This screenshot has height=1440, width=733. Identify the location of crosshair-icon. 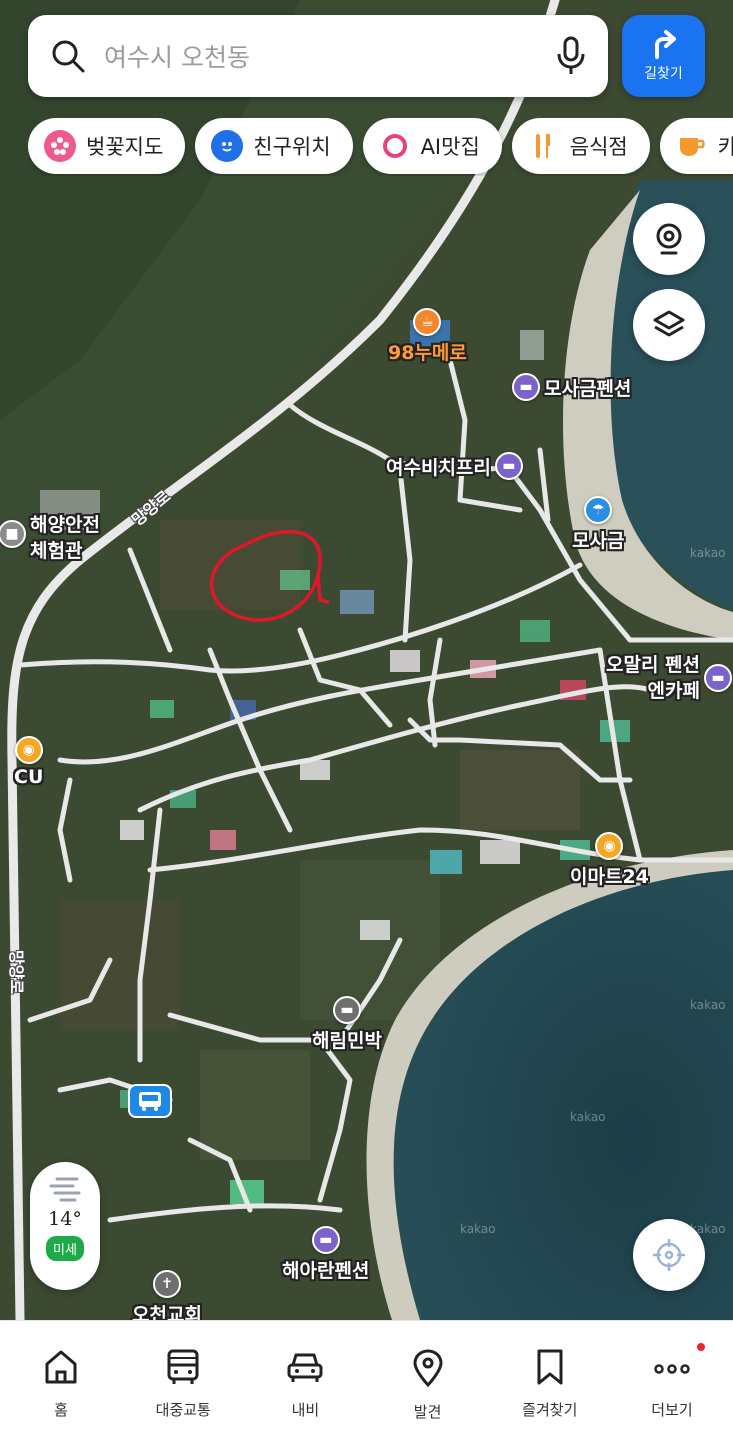
(669, 1255).